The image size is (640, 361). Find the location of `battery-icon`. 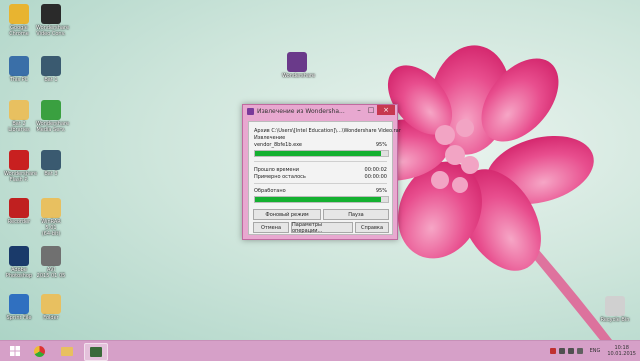

battery-icon is located at coordinates (579, 351).